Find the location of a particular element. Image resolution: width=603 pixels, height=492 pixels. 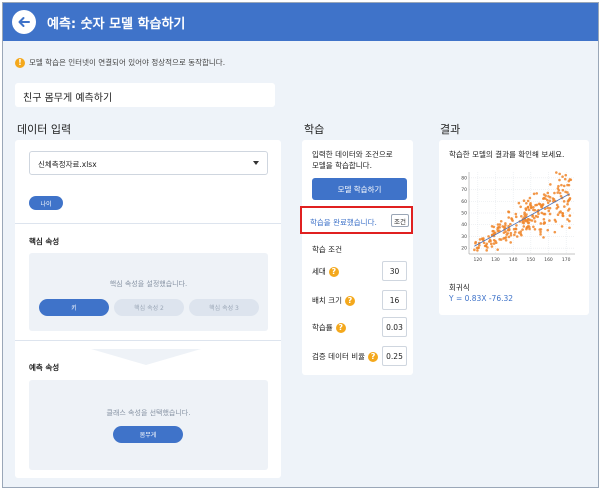

param-batch-size: 배치 크기 ? 16 is located at coordinates (359, 300).